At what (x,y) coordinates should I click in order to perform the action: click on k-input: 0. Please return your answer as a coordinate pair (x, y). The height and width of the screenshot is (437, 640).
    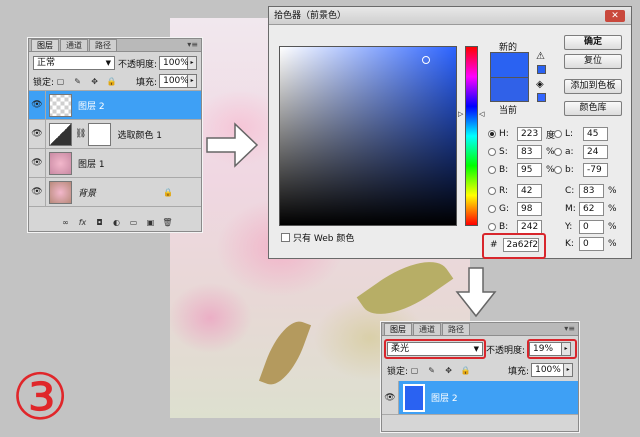
    Looking at the image, I should click on (591, 244).